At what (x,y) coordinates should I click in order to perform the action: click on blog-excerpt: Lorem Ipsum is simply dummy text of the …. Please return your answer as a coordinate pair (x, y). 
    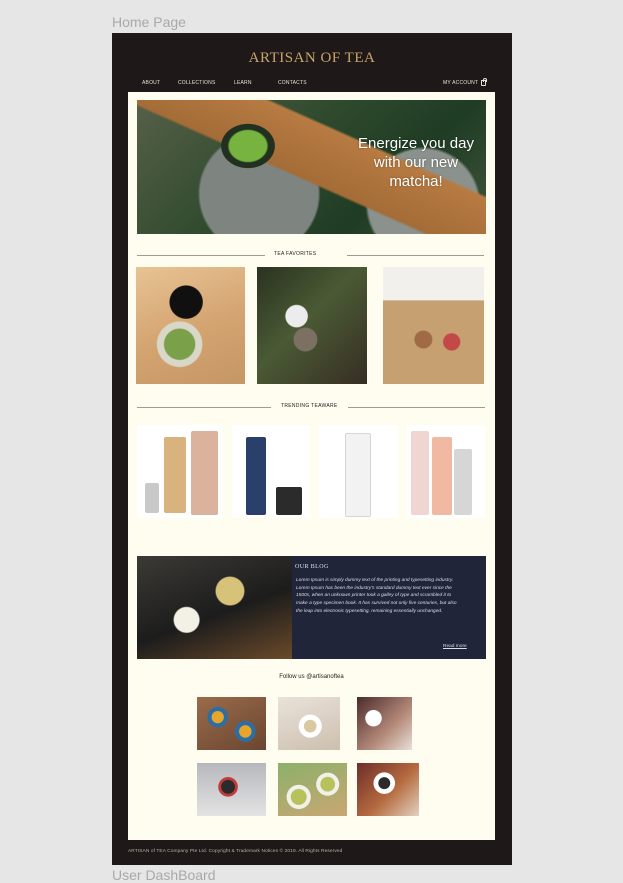
    Looking at the image, I should click on (376, 596).